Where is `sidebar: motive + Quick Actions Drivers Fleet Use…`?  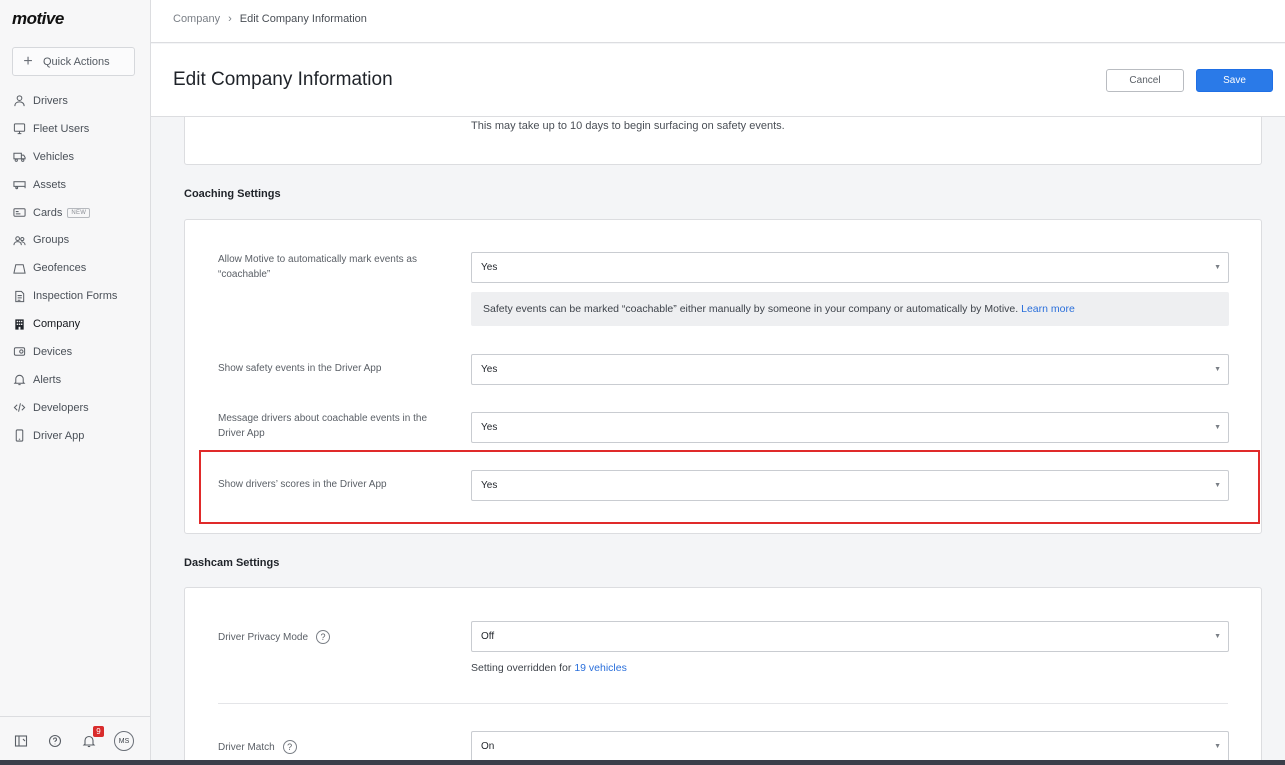 sidebar: motive + Quick Actions Drivers Fleet Use… is located at coordinates (75, 382).